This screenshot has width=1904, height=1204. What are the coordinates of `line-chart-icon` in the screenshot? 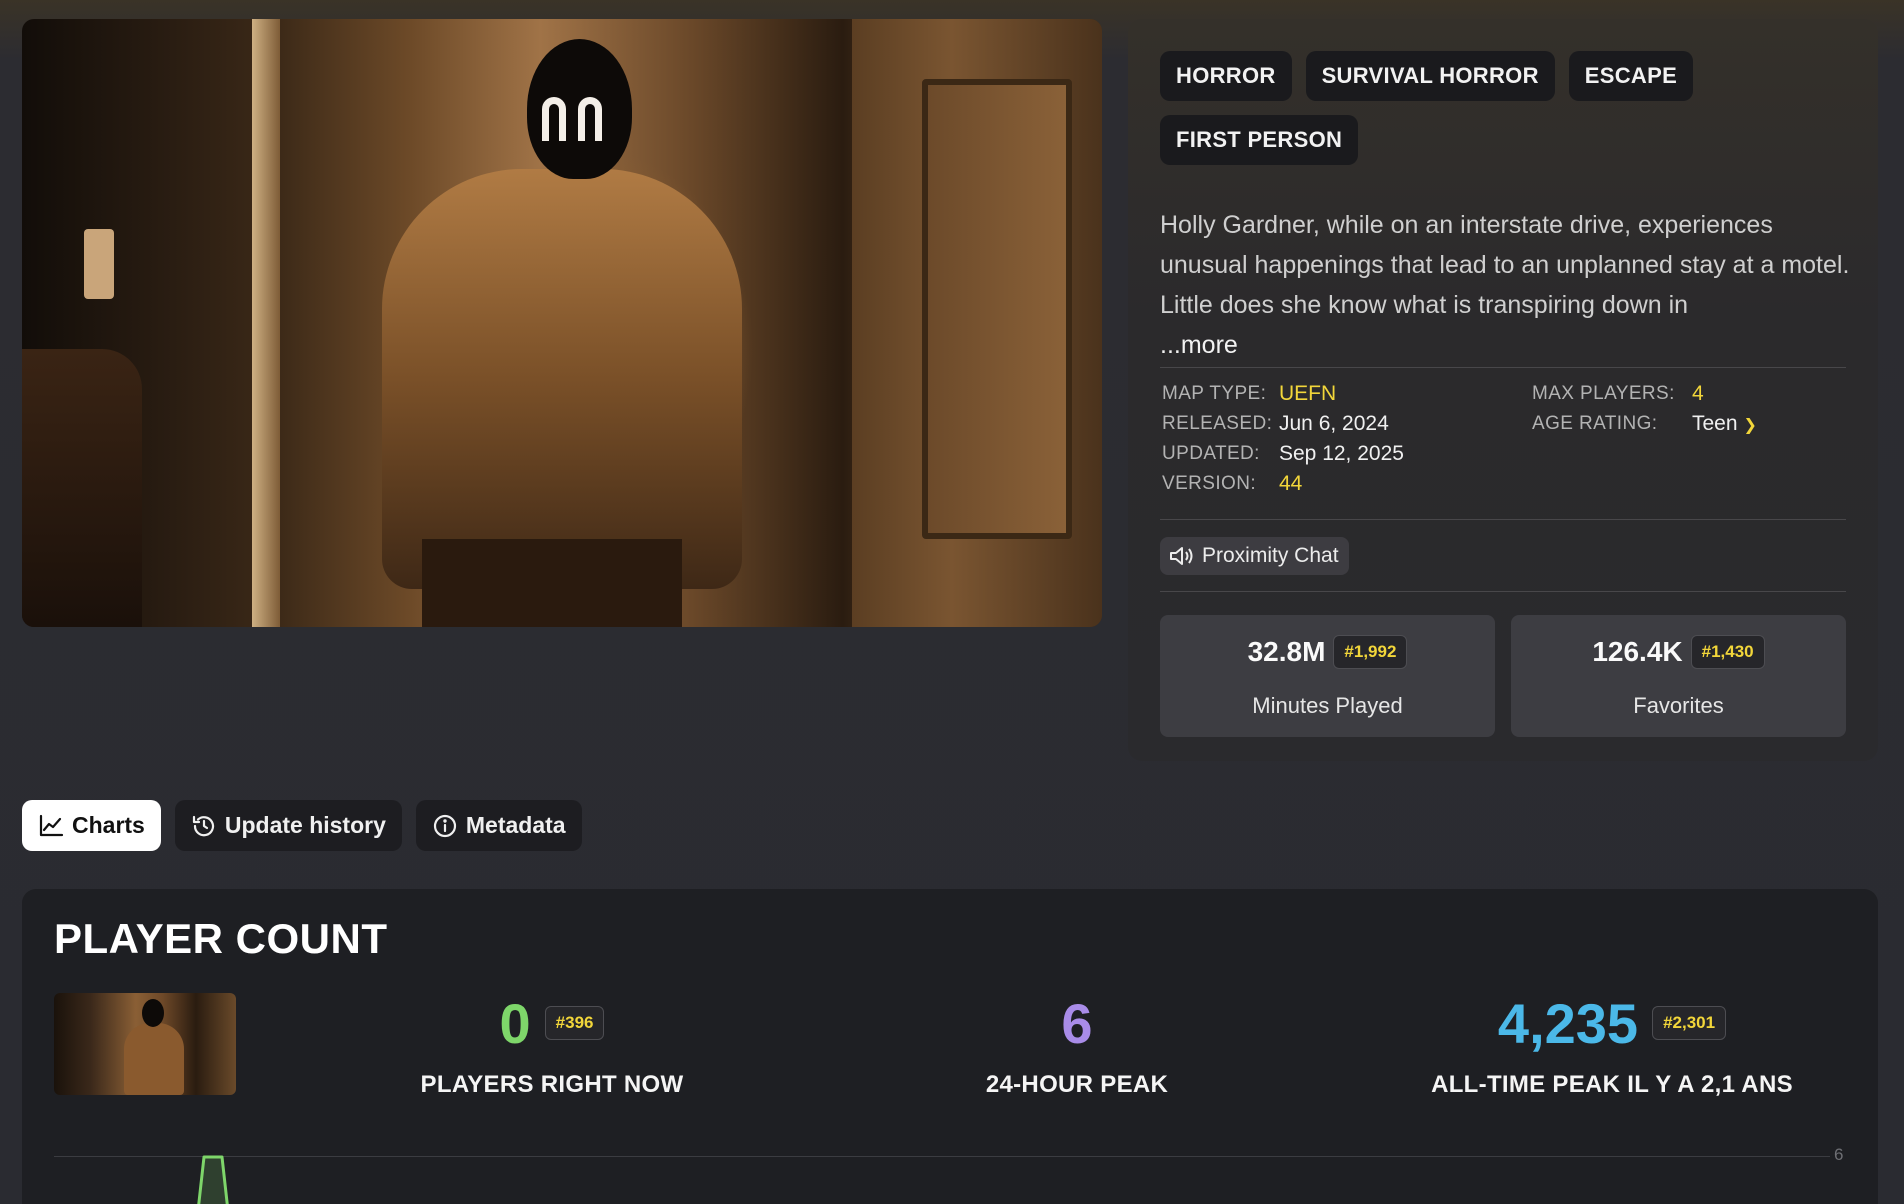 It's located at (51, 825).